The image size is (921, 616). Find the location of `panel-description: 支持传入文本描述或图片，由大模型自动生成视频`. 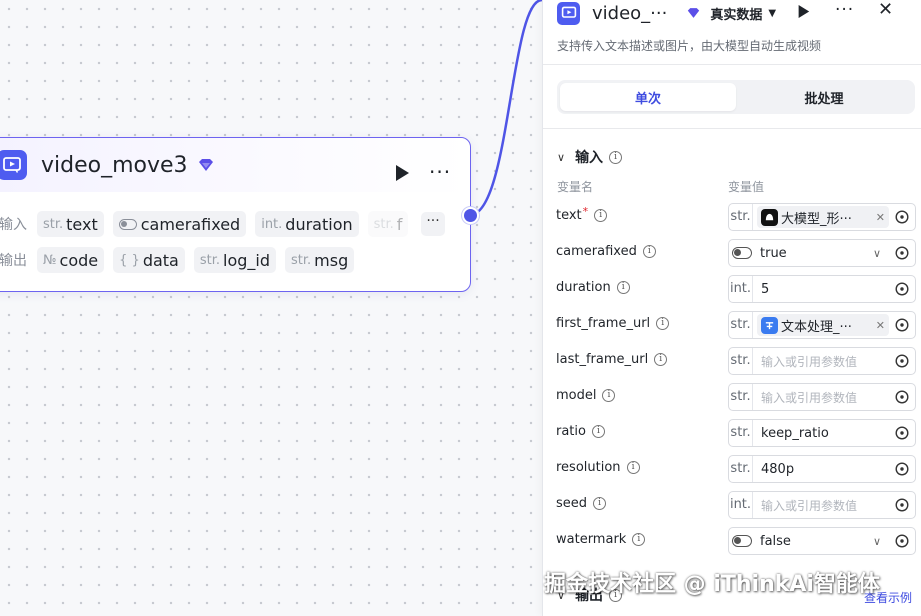

panel-description: 支持传入文本描述或图片，由大模型自动生成视频 is located at coordinates (689, 46).